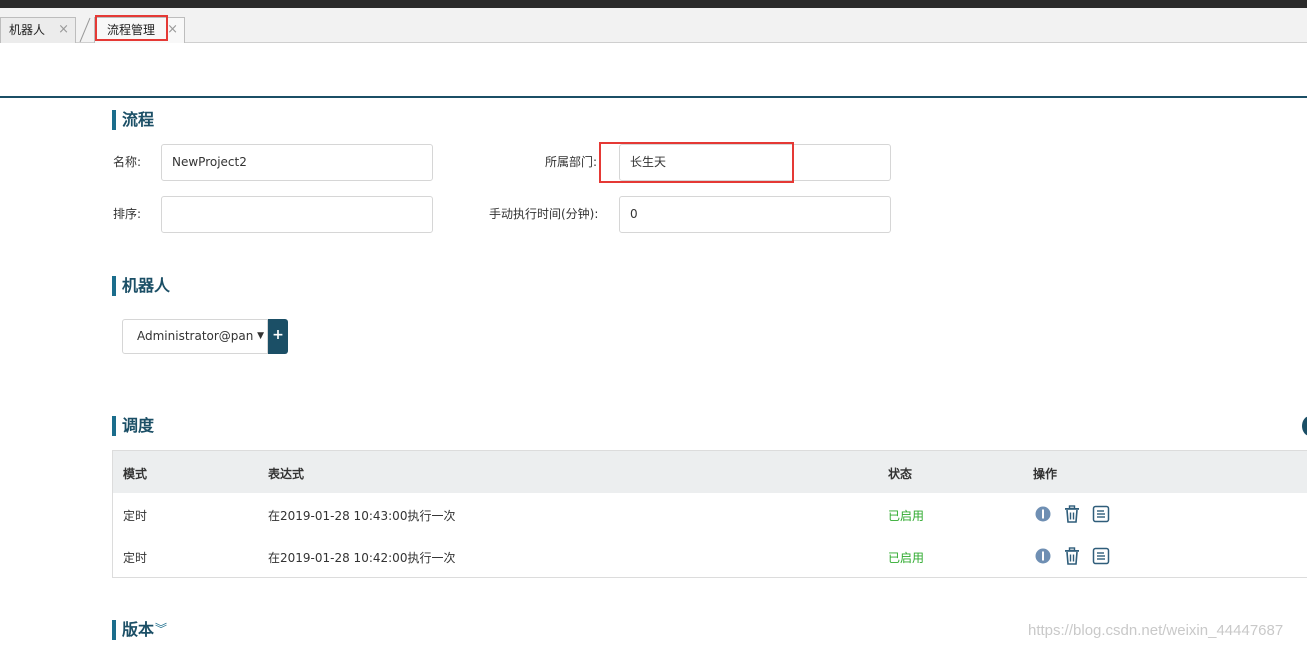  I want to click on highlight-box-dept, so click(696, 162).